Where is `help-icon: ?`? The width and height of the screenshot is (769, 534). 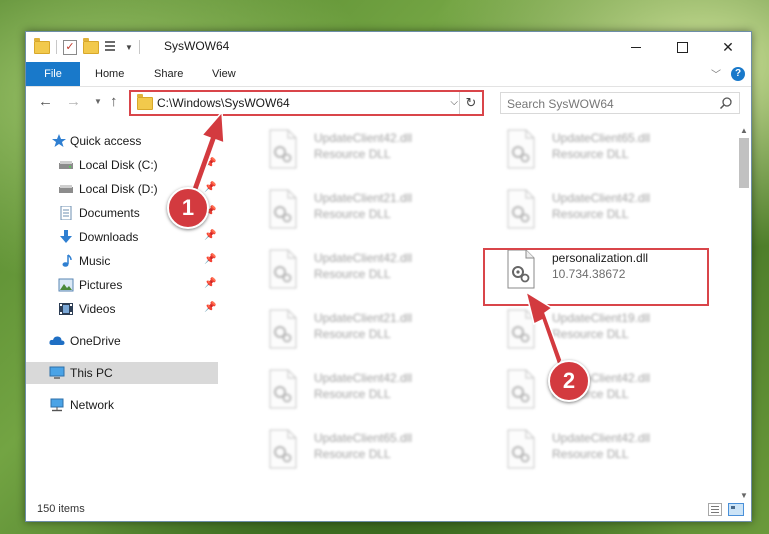 help-icon: ? is located at coordinates (738, 73).